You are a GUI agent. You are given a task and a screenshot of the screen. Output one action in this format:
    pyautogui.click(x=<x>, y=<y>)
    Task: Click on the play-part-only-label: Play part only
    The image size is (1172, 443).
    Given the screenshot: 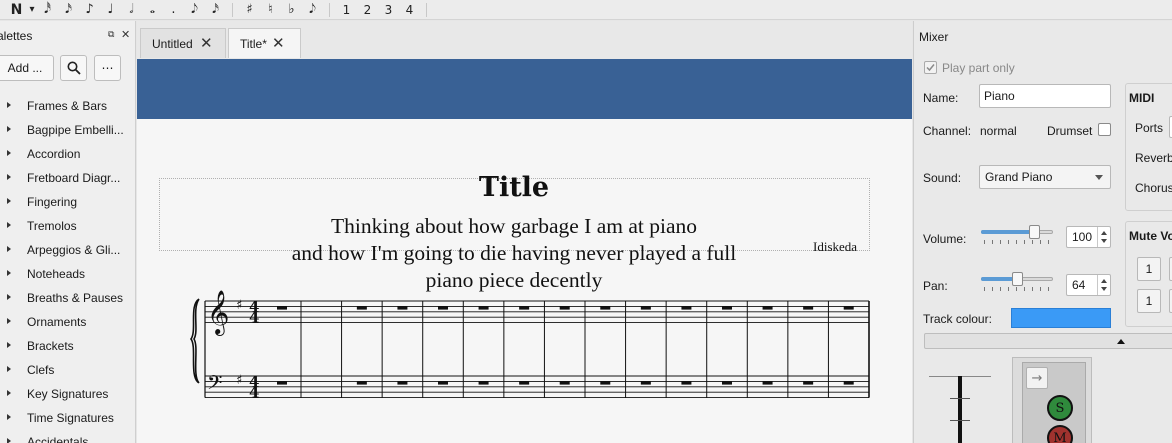 What is the action you would take?
    pyautogui.click(x=978, y=68)
    